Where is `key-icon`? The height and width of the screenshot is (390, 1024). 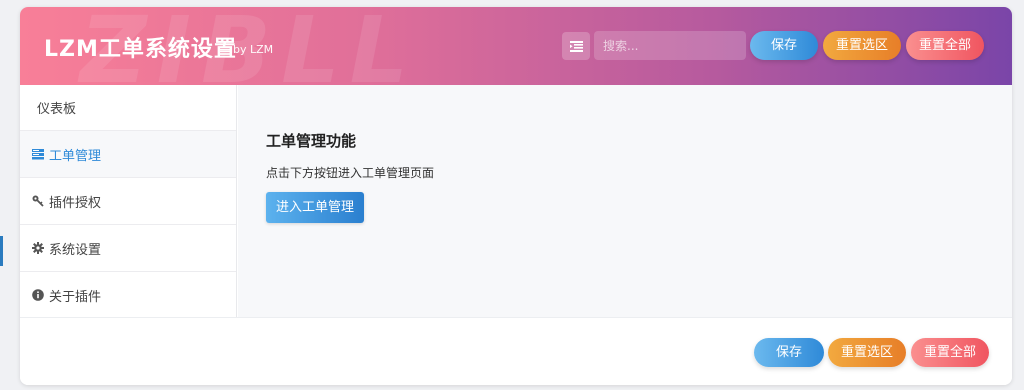
key-icon is located at coordinates (38, 201).